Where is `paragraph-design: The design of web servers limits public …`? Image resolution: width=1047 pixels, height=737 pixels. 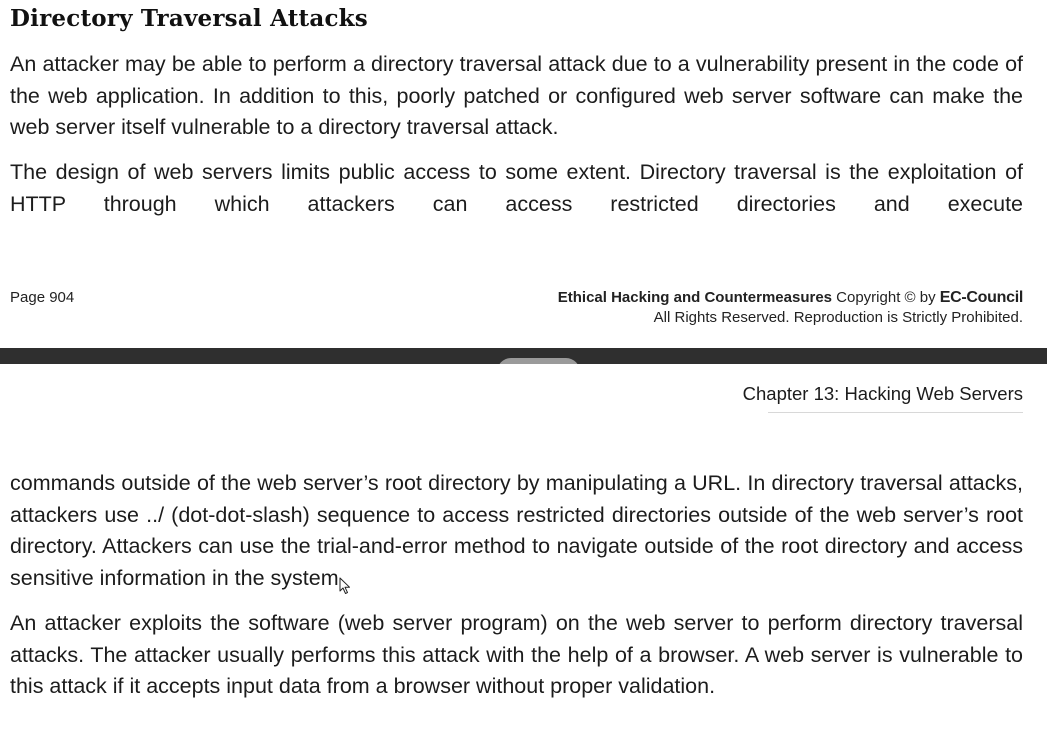 paragraph-design: The design of web servers limits public … is located at coordinates (516, 188).